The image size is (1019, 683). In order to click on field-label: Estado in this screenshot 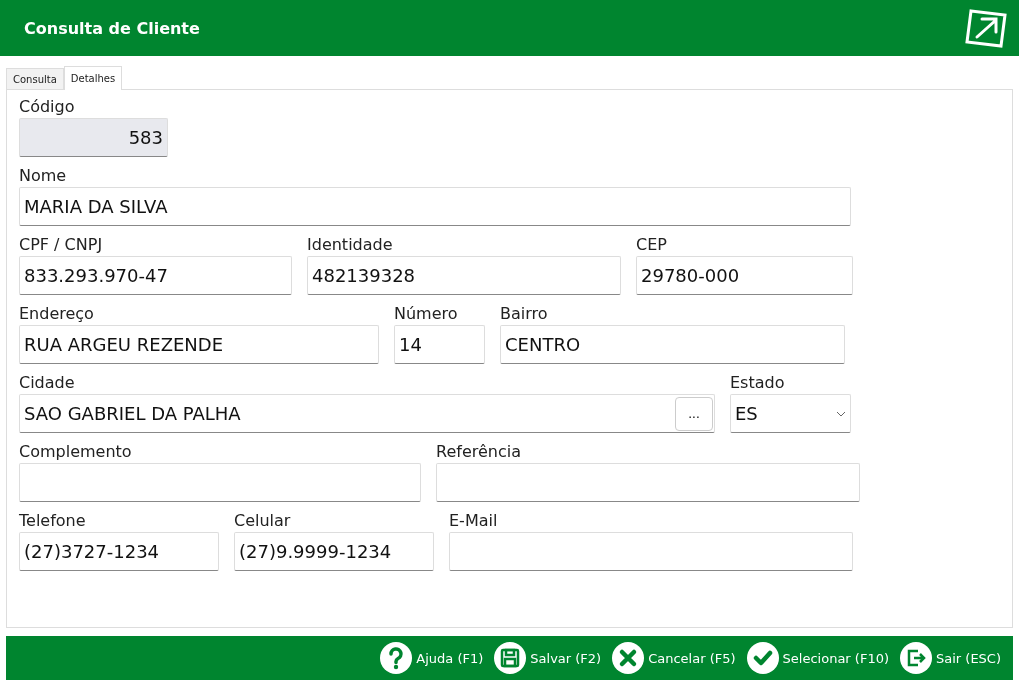, I will do `click(758, 383)`.